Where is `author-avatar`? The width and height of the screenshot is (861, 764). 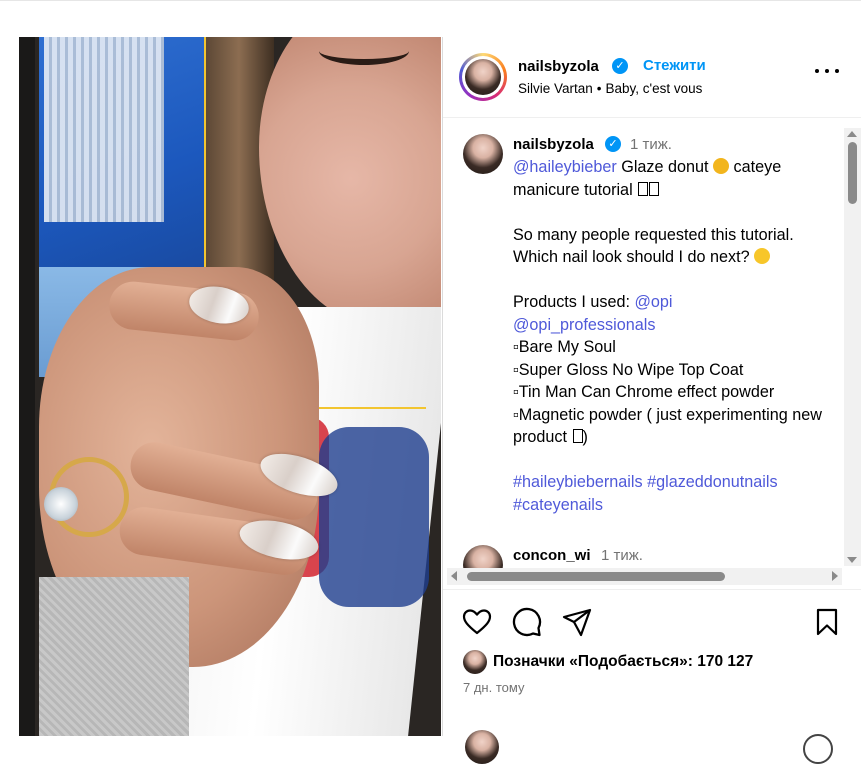
author-avatar is located at coordinates (483, 77).